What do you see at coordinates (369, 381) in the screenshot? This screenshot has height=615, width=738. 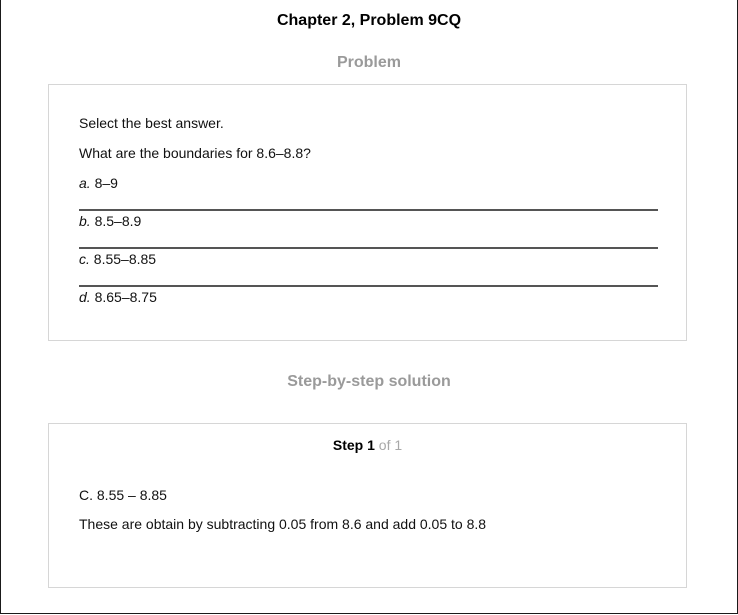 I see `solution-heading: Step-by-step solution` at bounding box center [369, 381].